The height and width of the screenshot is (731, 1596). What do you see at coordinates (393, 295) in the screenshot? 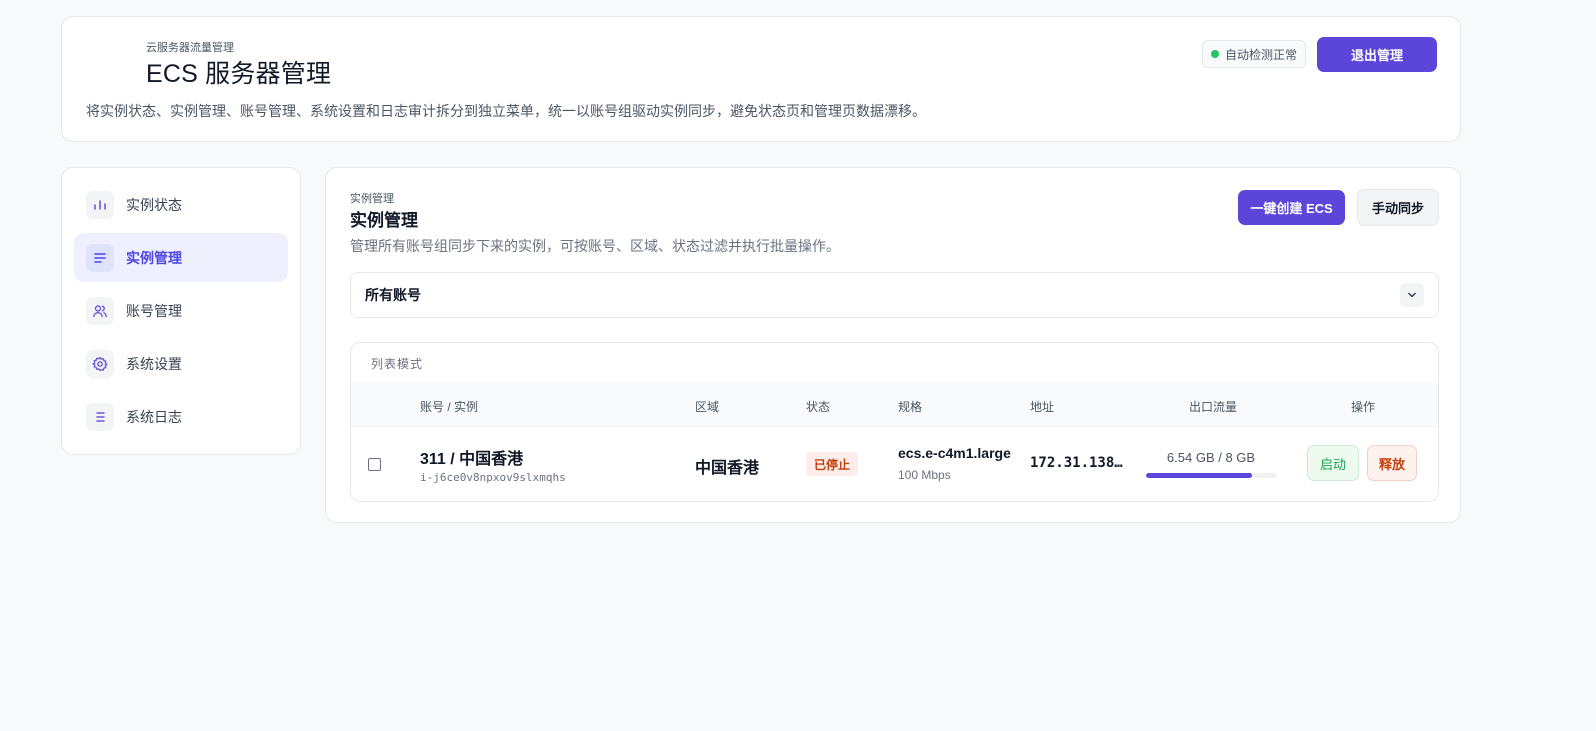
I see `account-filter-value: 所有账号` at bounding box center [393, 295].